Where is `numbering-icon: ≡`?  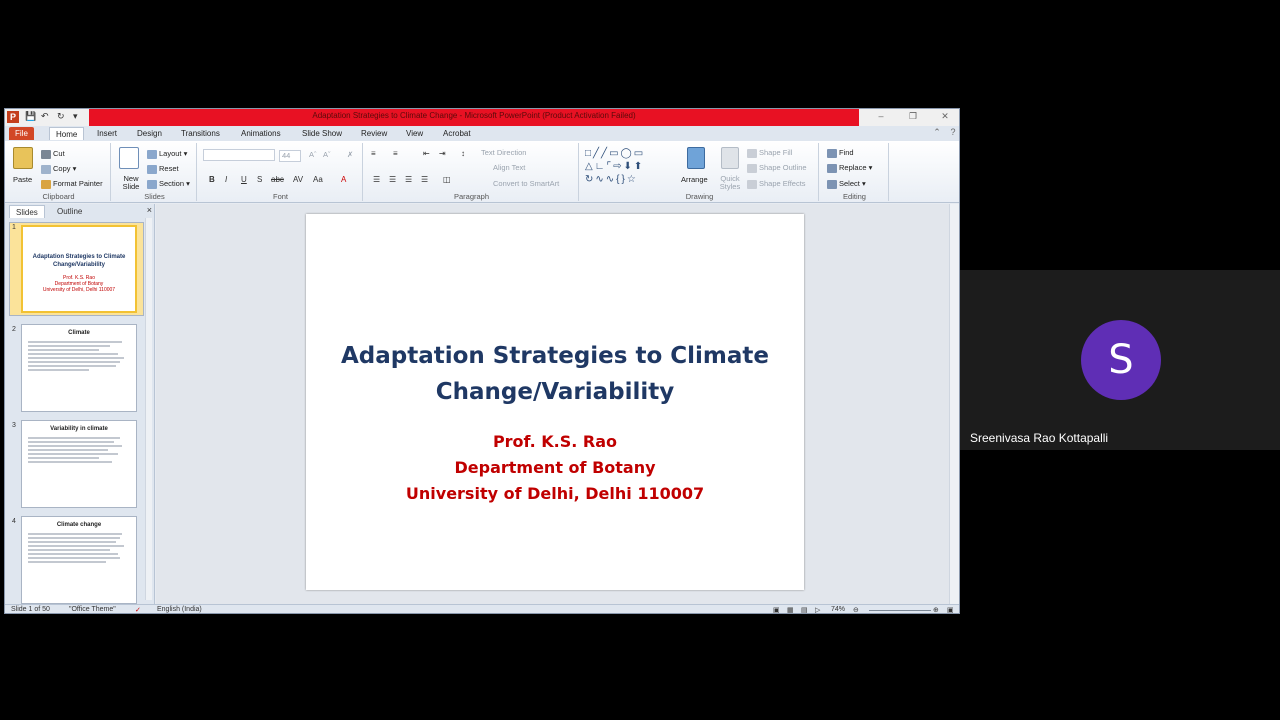 numbering-icon: ≡ is located at coordinates (395, 153).